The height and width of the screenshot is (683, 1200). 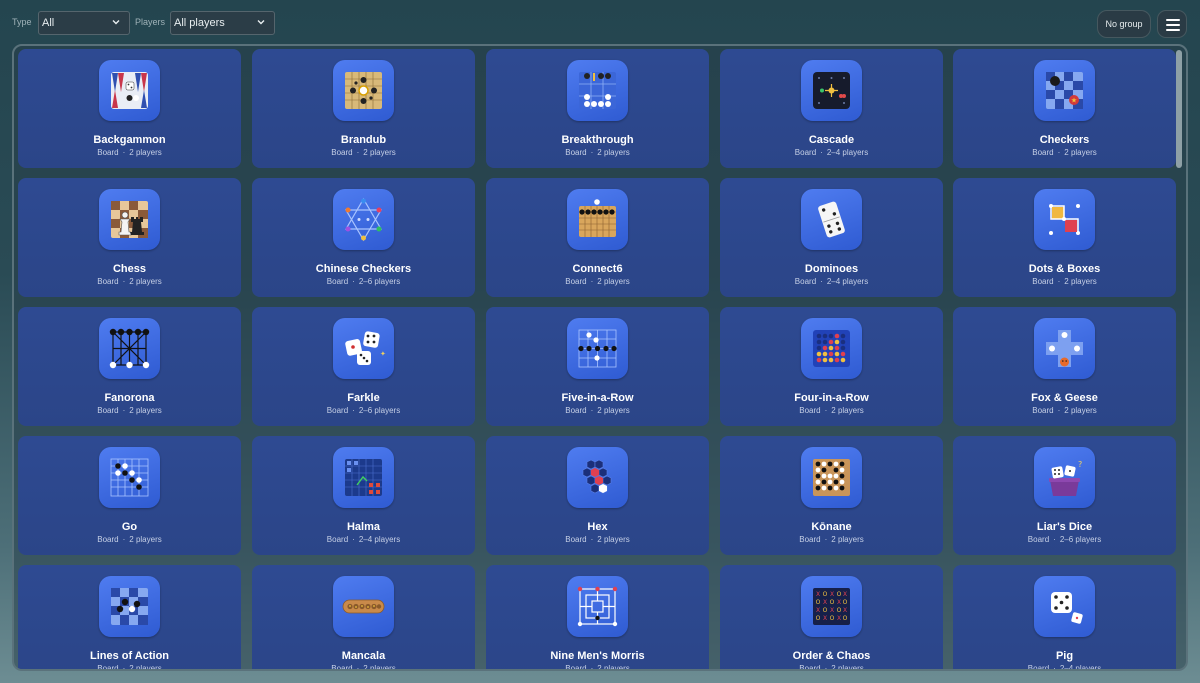 I want to click on game-card: Brandub Board · 2 players, so click(x=363, y=108).